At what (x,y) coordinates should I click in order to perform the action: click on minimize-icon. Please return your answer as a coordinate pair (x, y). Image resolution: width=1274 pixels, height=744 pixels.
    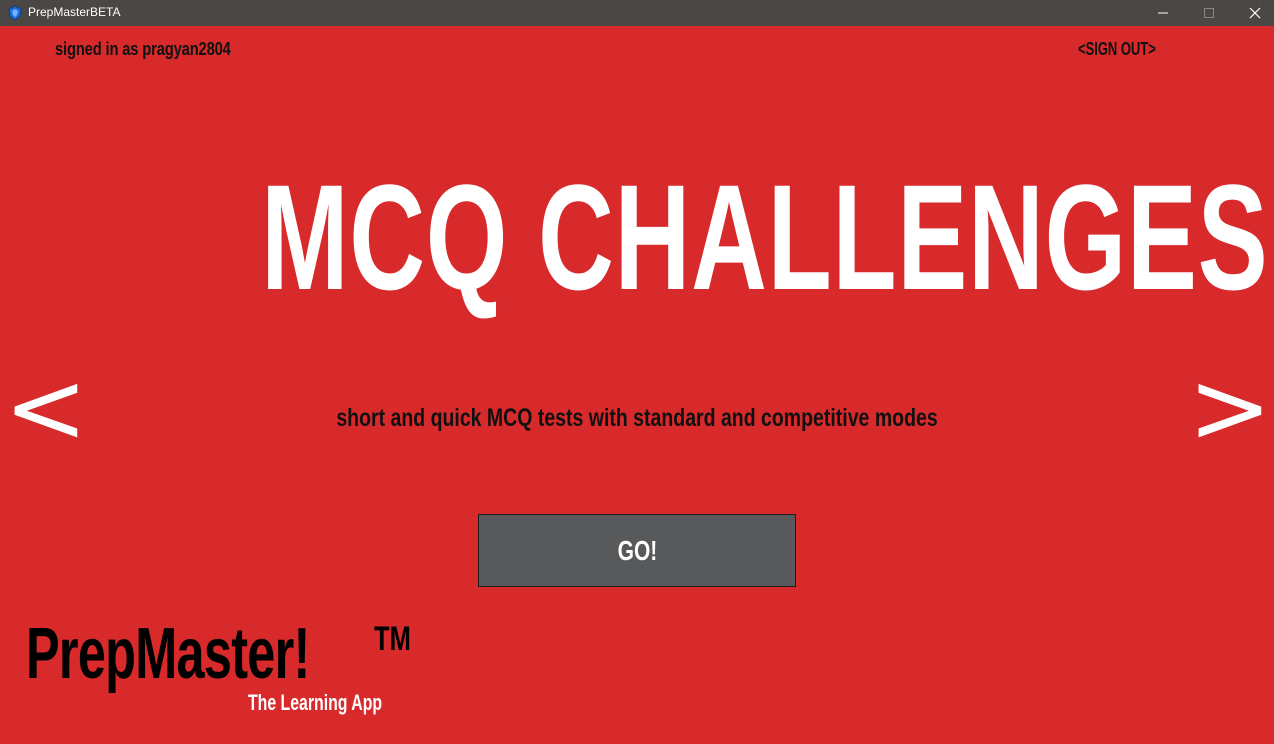
    Looking at the image, I should click on (1163, 13).